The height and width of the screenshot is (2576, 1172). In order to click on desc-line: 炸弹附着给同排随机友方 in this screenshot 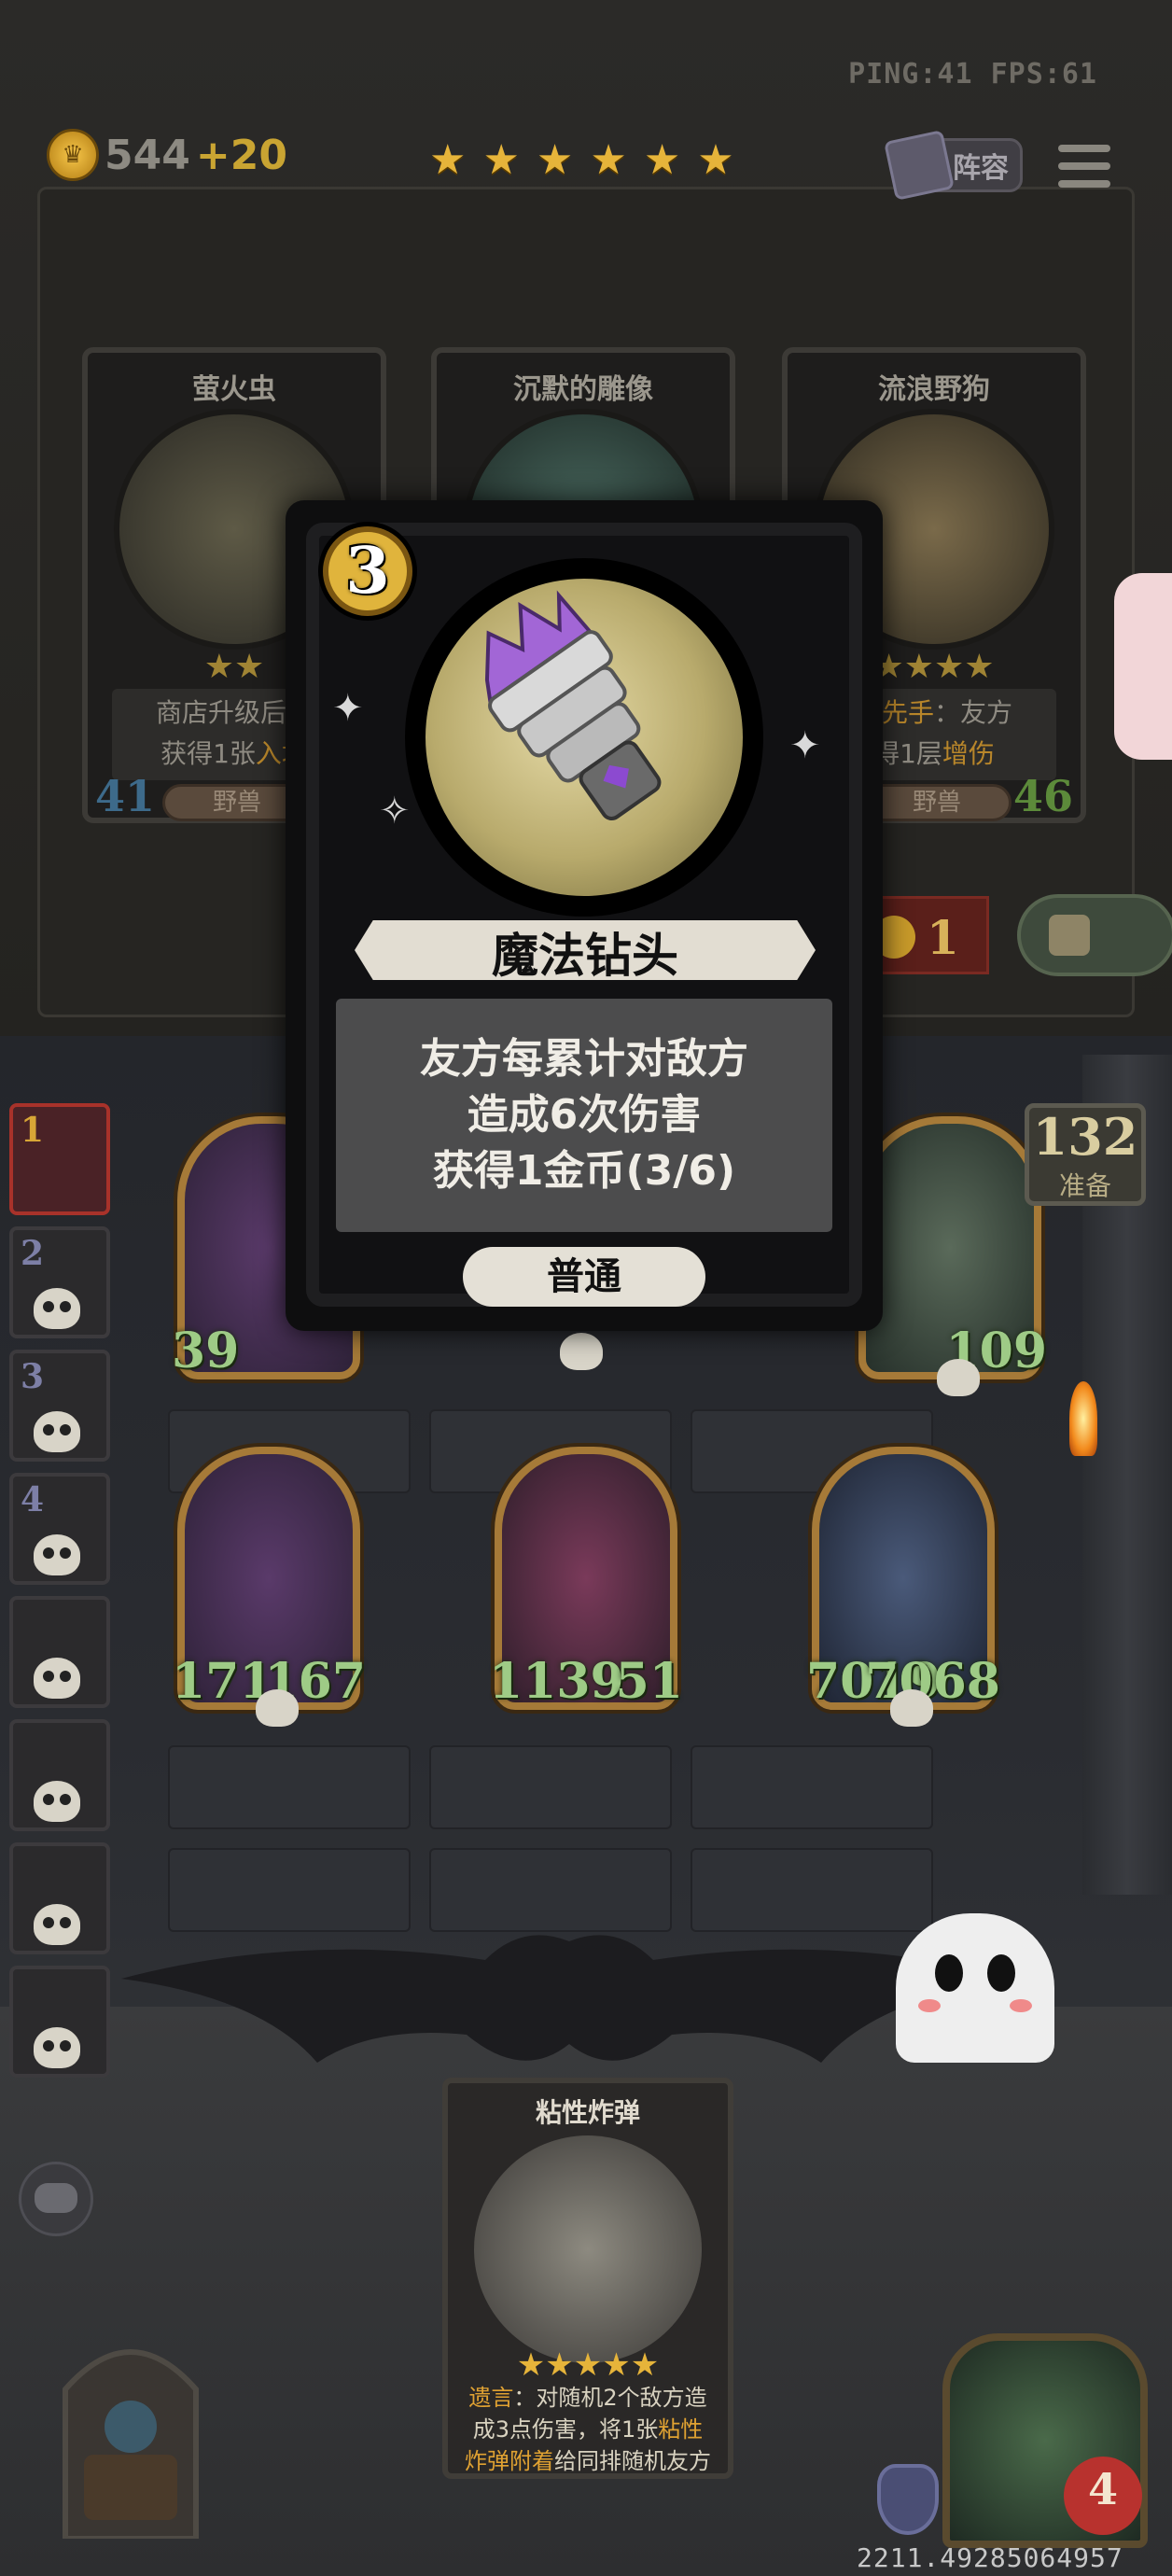, I will do `click(588, 2461)`.